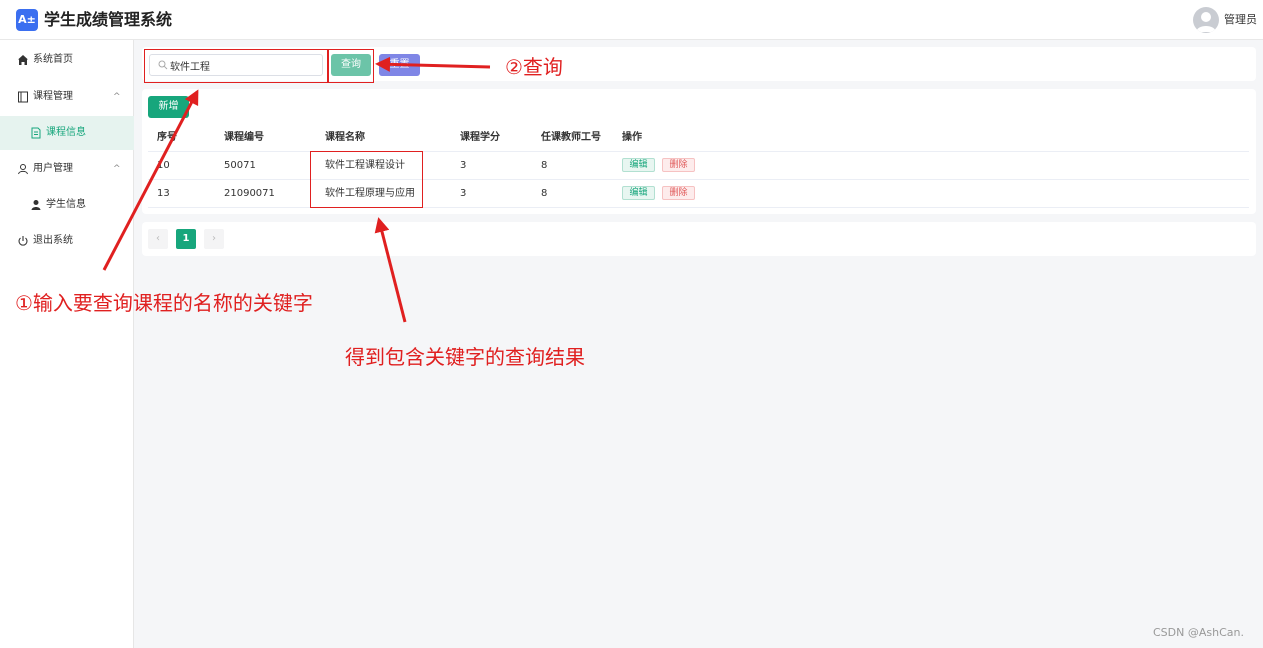 The image size is (1263, 648). What do you see at coordinates (534, 67) in the screenshot?
I see `annotation-step2: ②查询` at bounding box center [534, 67].